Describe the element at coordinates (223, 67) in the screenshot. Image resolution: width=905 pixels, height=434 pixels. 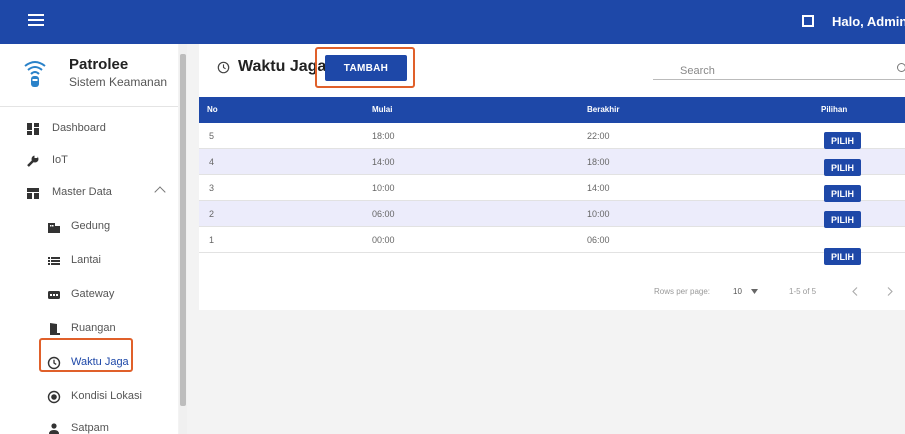
I see `clock-icon` at that location.